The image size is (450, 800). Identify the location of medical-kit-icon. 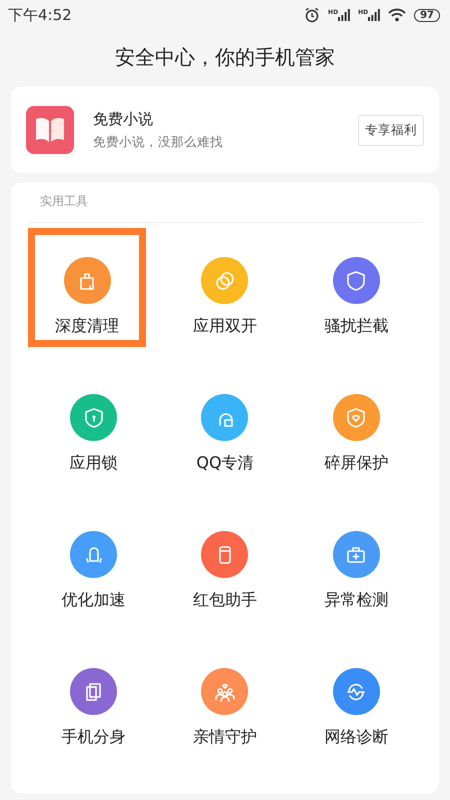
(356, 554).